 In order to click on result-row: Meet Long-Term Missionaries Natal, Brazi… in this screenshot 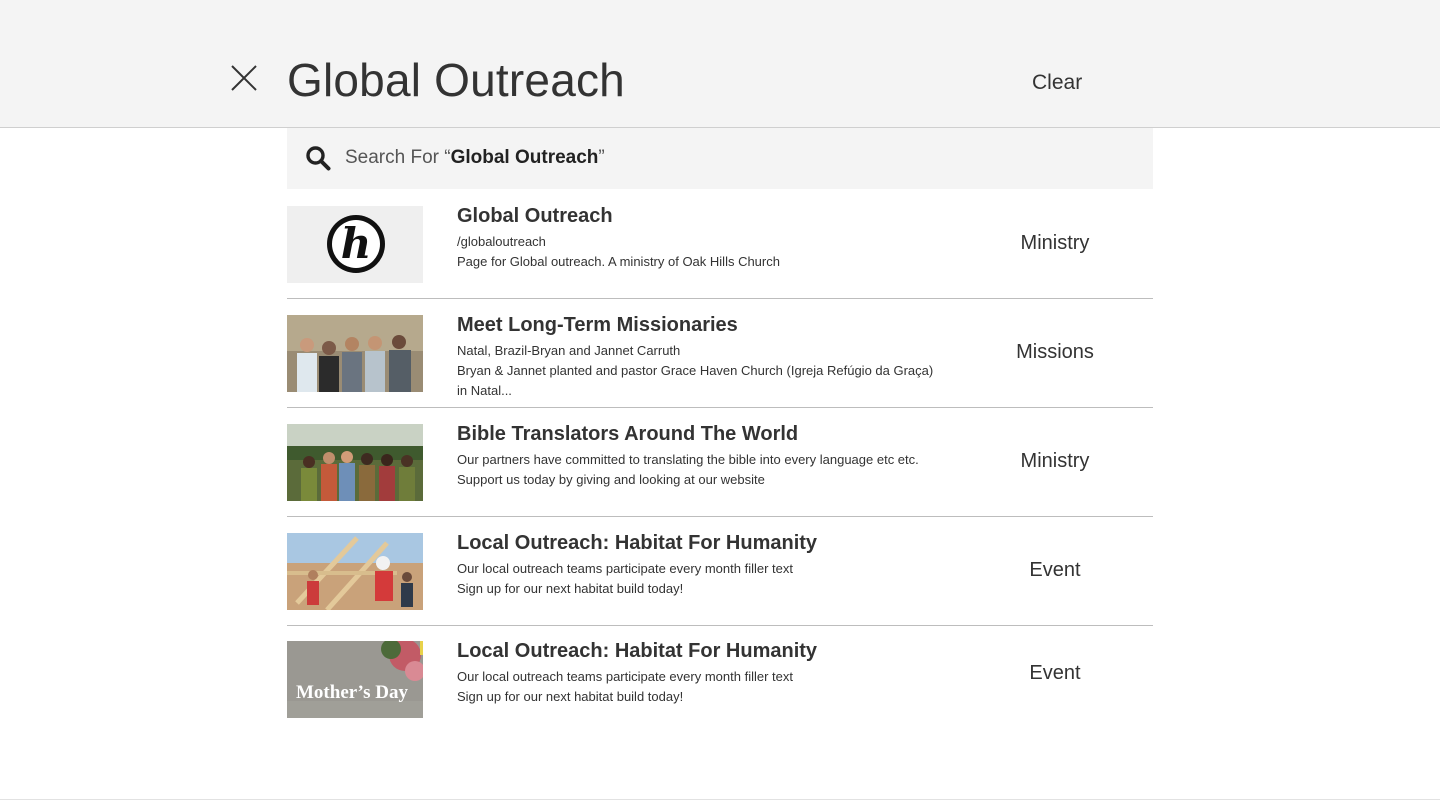, I will do `click(720, 353)`.